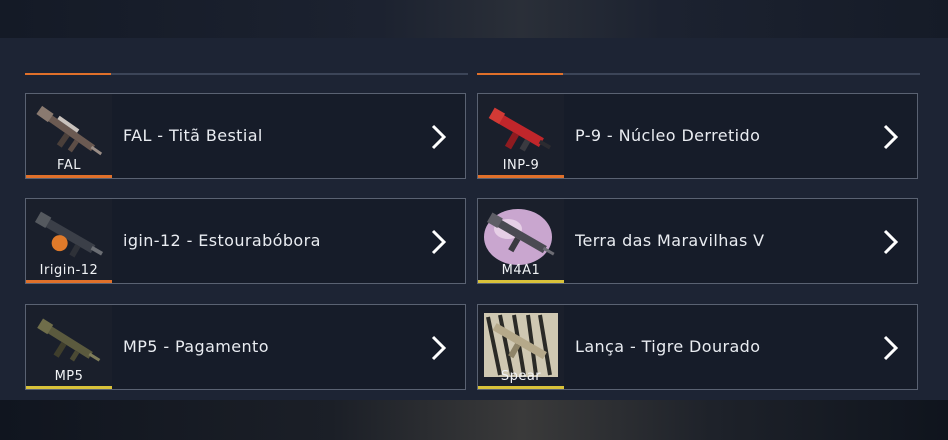 This screenshot has height=440, width=948. Describe the element at coordinates (69, 136) in the screenshot. I see `weapon-thumbnail: FAL` at that location.